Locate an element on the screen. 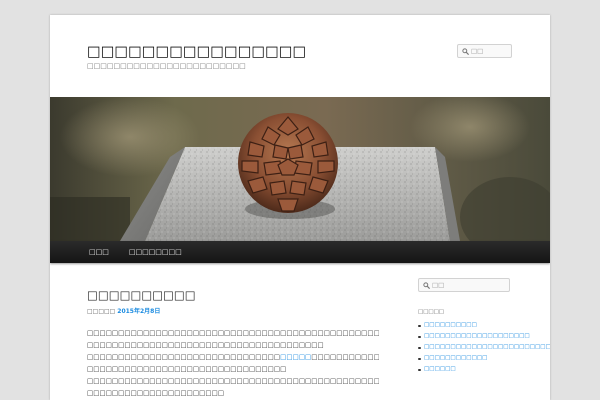 This screenshot has height=400, width=600. paragraph-text: □□□□□□□□□□□□□□□□□□□□□□□□□□□□□□□ is located at coordinates (184, 357).